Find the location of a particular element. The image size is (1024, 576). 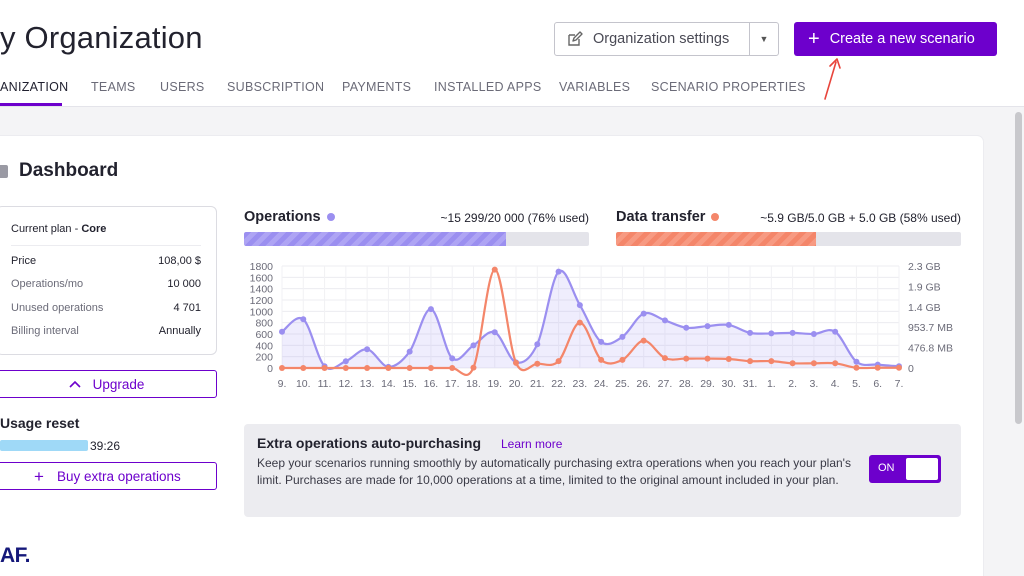

plan-row-price: Price 108,00 $ is located at coordinates (106, 261).